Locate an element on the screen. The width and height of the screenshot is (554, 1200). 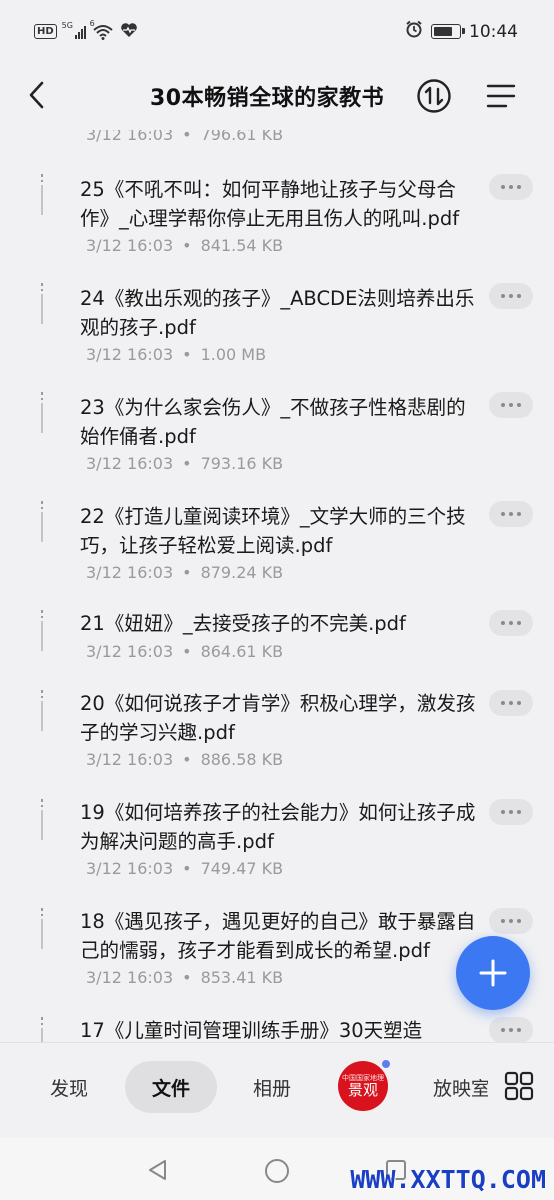
signal-icon: 5G is located at coordinates (74, 30).